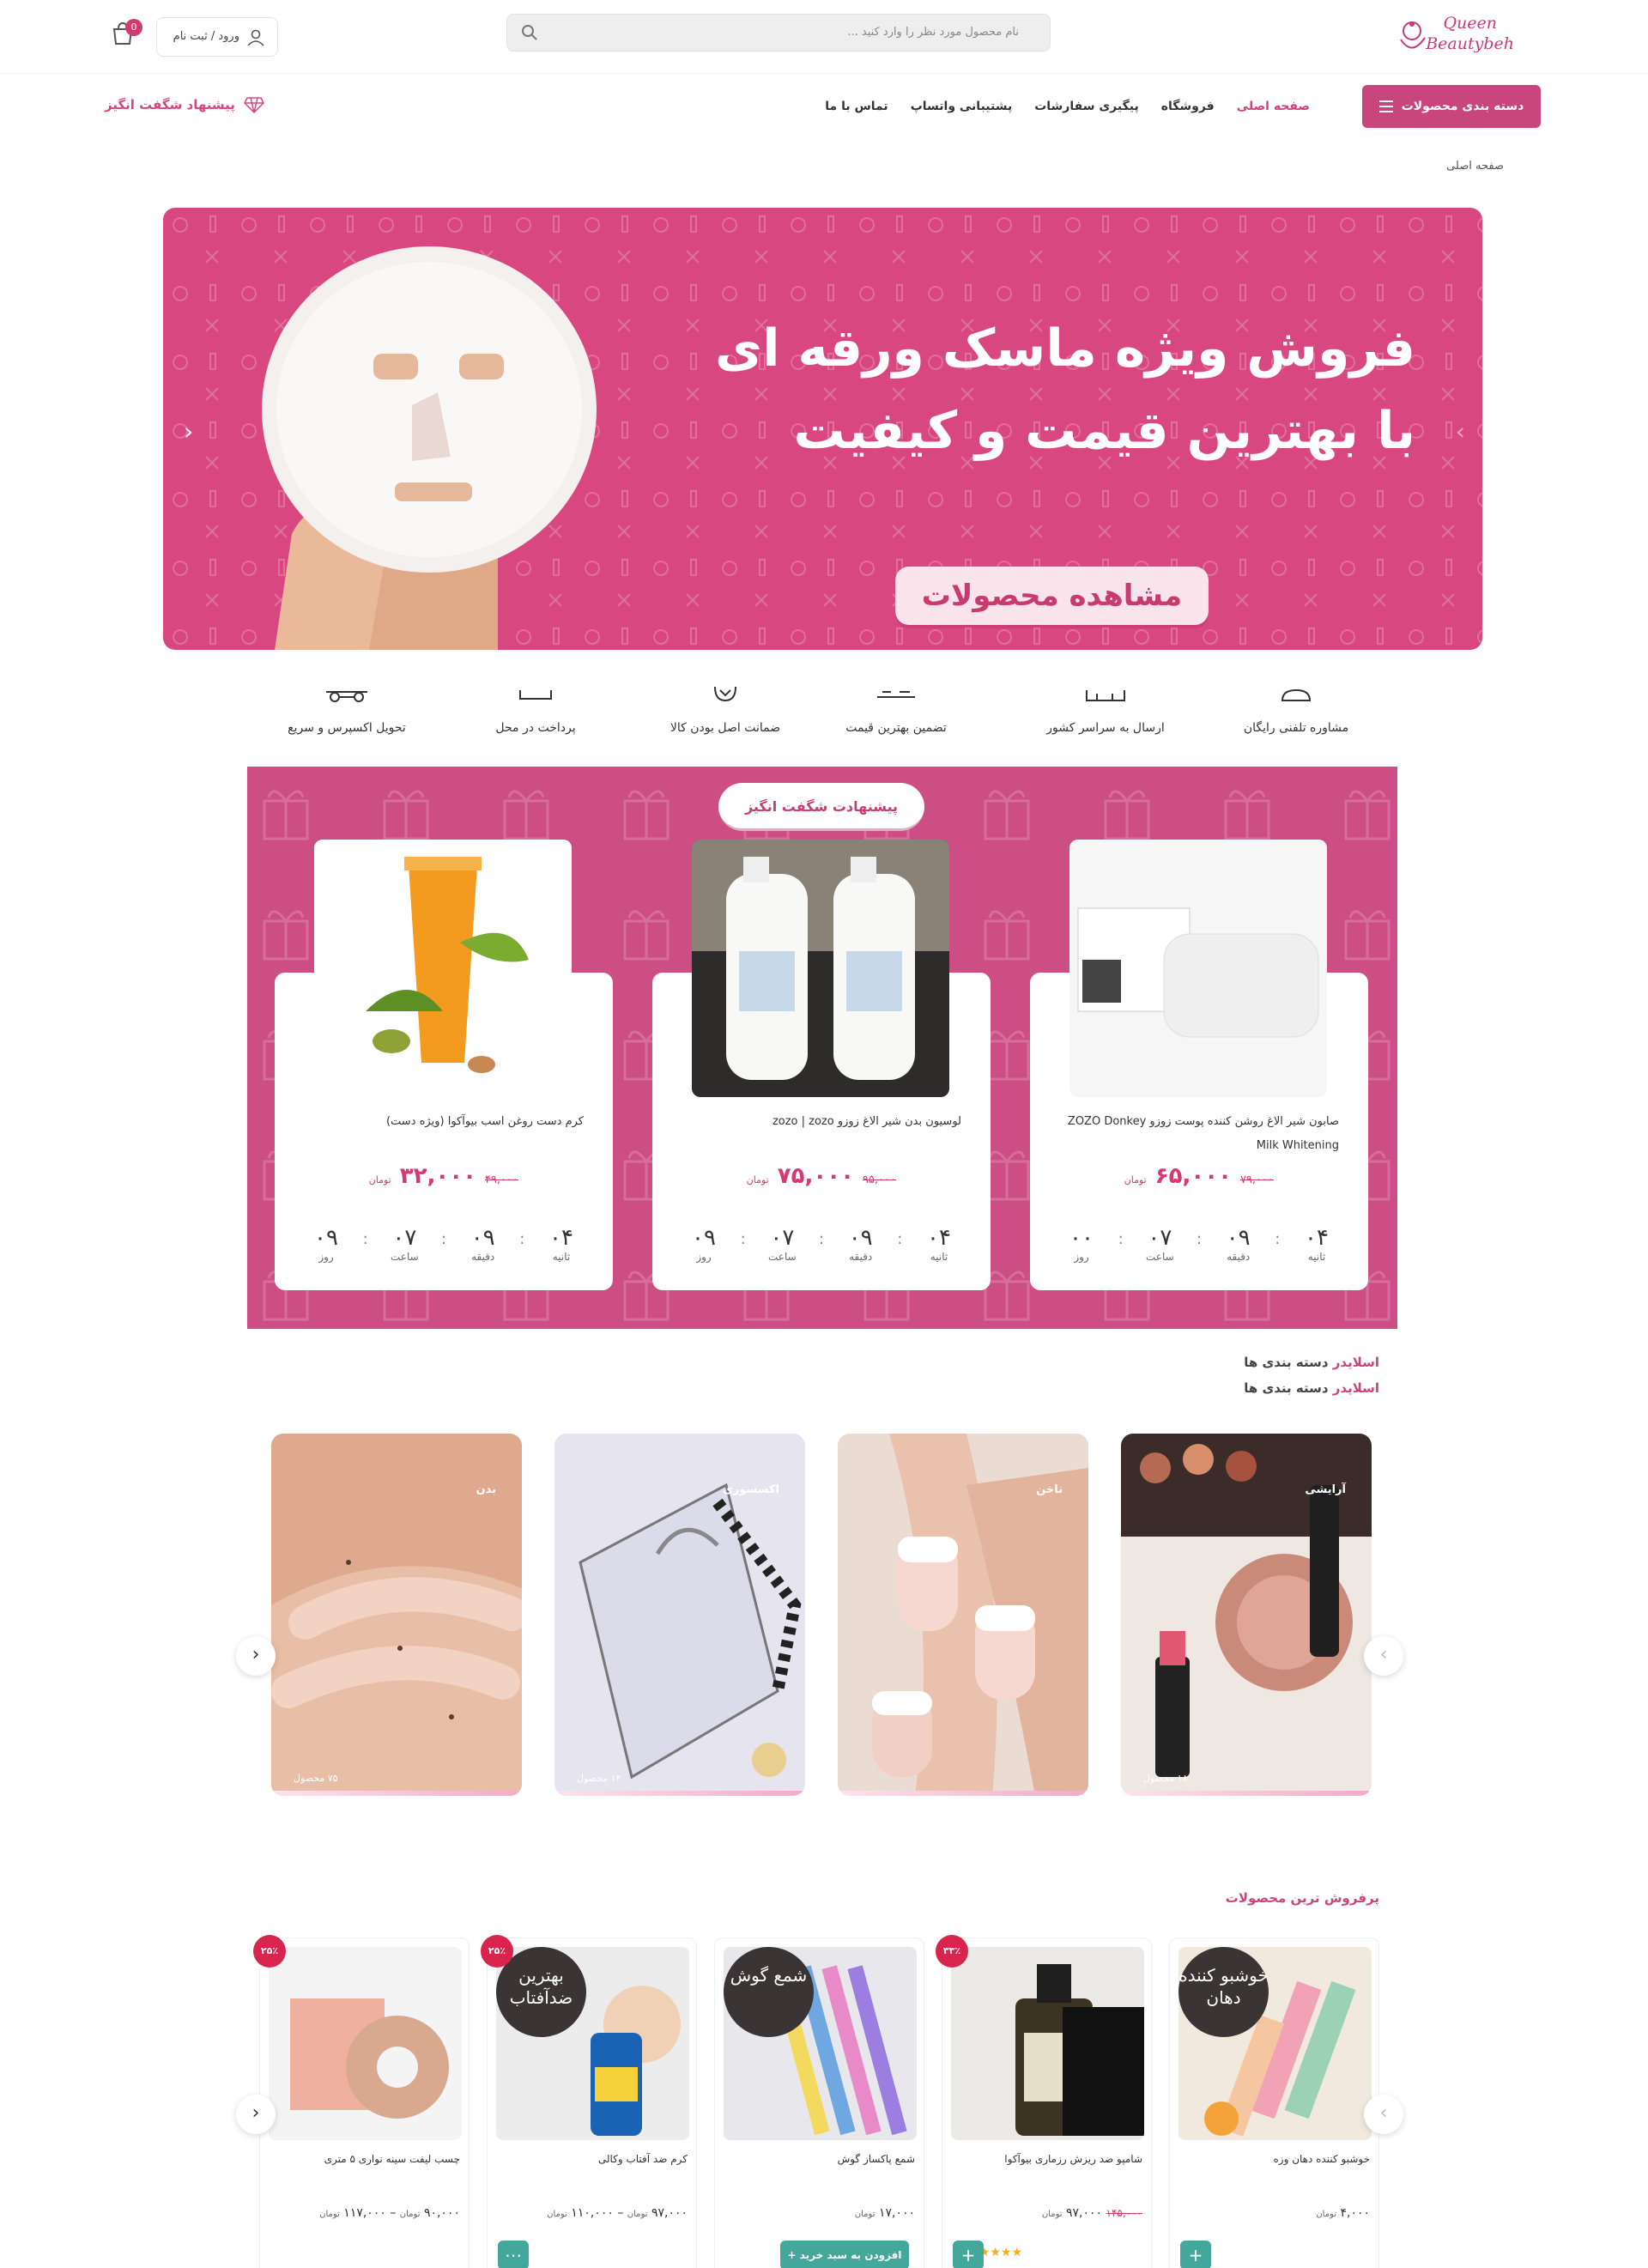 The image size is (1648, 2268). I want to click on categories-label: دسته بندی محصولات, so click(1462, 106).